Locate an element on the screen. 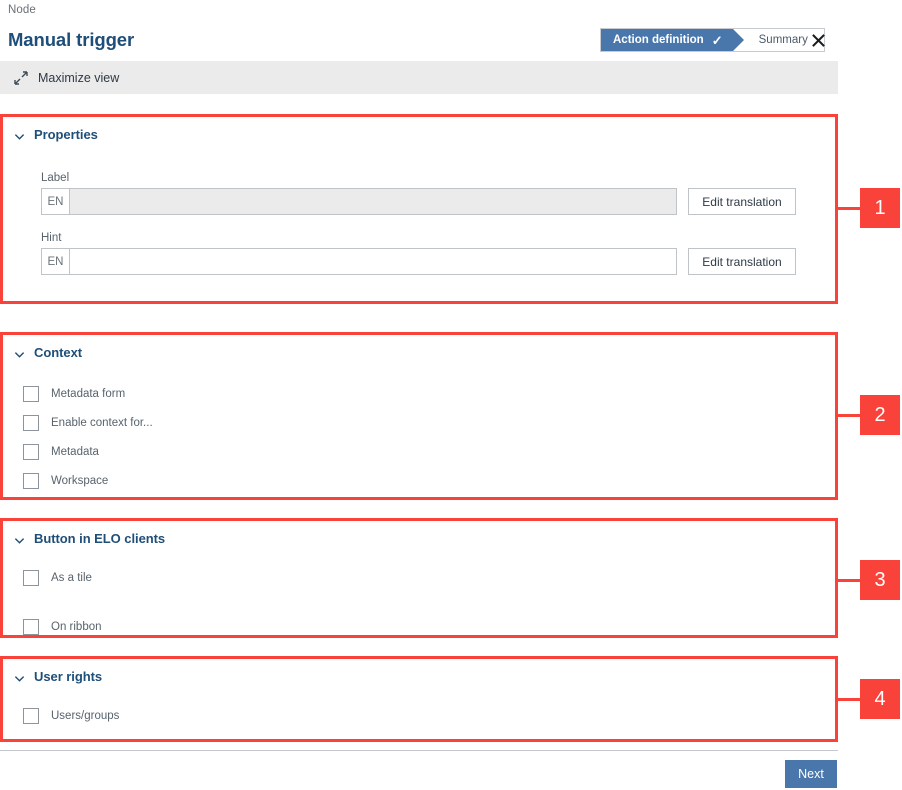 This screenshot has height=790, width=902. next-button: Next is located at coordinates (811, 774).